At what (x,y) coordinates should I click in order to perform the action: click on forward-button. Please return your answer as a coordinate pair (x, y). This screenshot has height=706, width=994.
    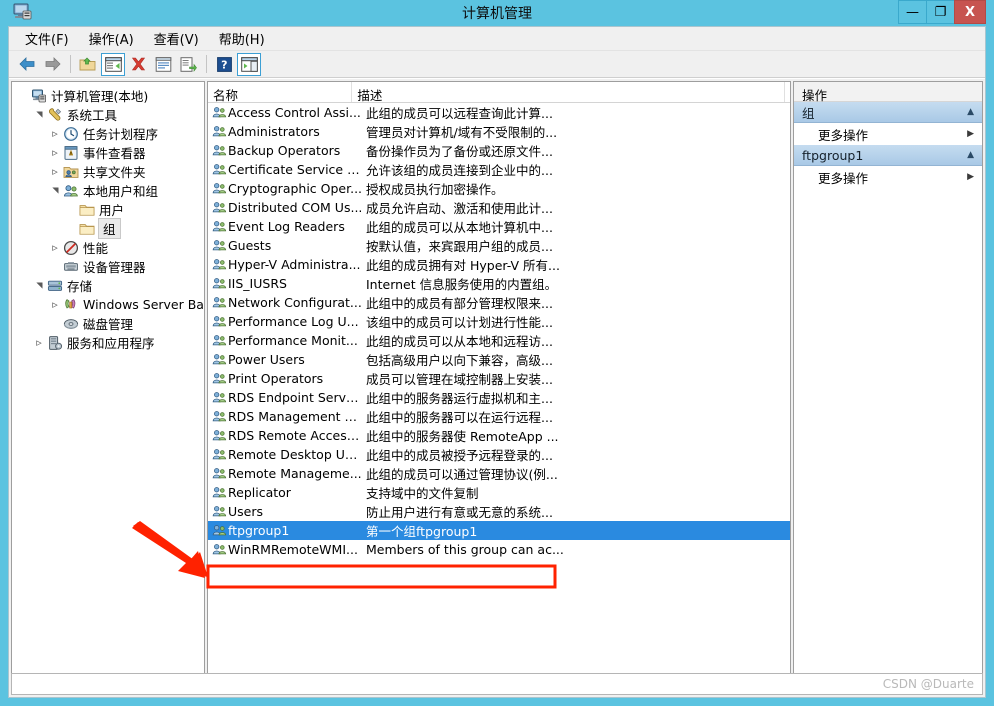
    Looking at the image, I should click on (52, 64).